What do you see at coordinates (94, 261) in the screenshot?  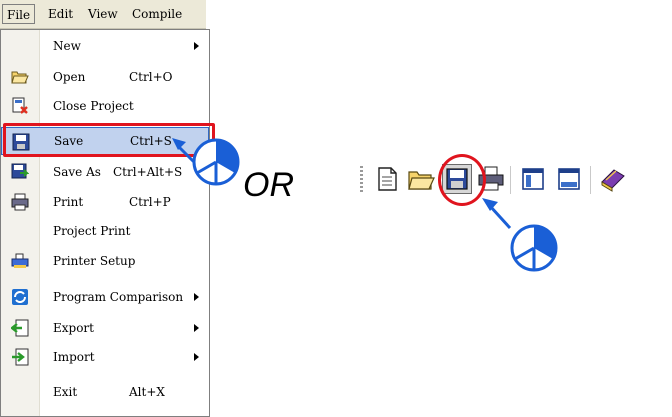 I see `menu-item-label: Printer Setup` at bounding box center [94, 261].